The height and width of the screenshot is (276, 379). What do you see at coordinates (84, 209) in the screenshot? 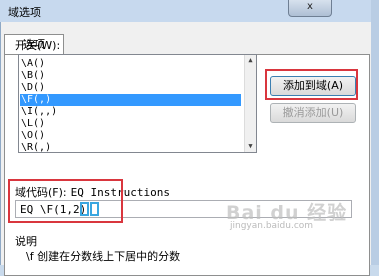
I see `numerator-marker` at bounding box center [84, 209].